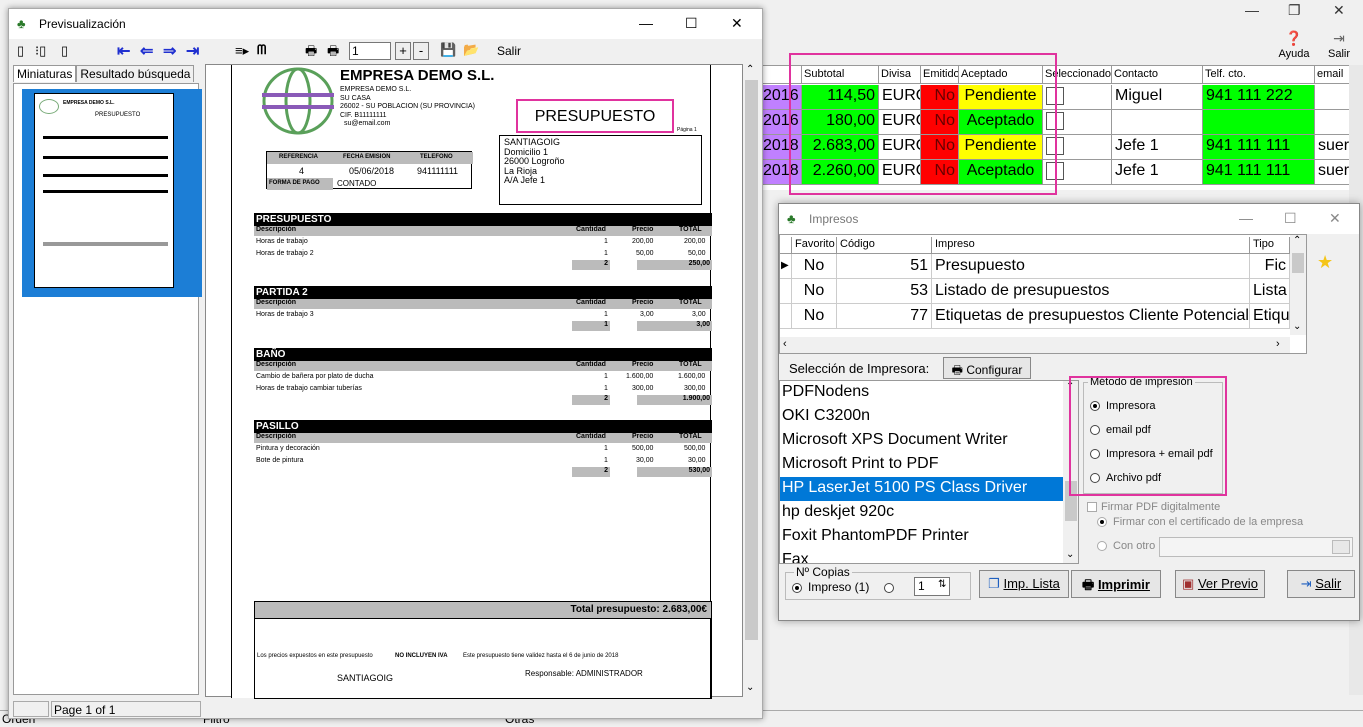 The height and width of the screenshot is (727, 1363). Describe the element at coordinates (123, 51) in the screenshot. I see `first-page-icon: ⇤` at that location.